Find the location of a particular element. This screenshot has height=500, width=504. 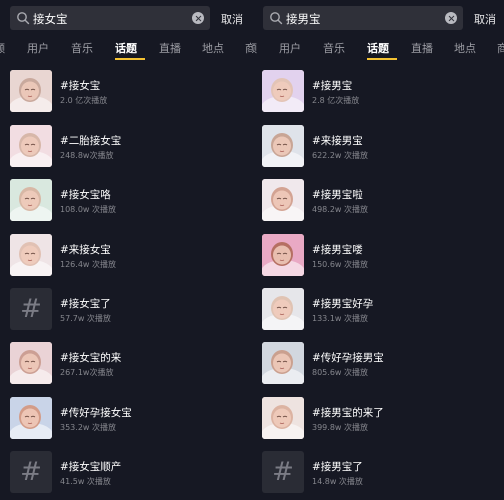

topic-title: #来接女宝 is located at coordinates (85, 250).